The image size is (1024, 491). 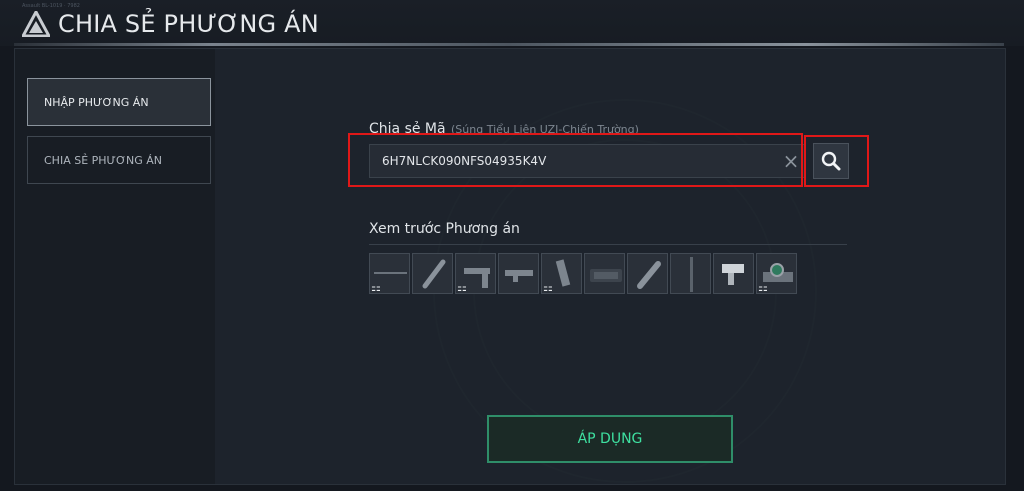 What do you see at coordinates (444, 229) in the screenshot?
I see `preview-title: Xem trước Phương án` at bounding box center [444, 229].